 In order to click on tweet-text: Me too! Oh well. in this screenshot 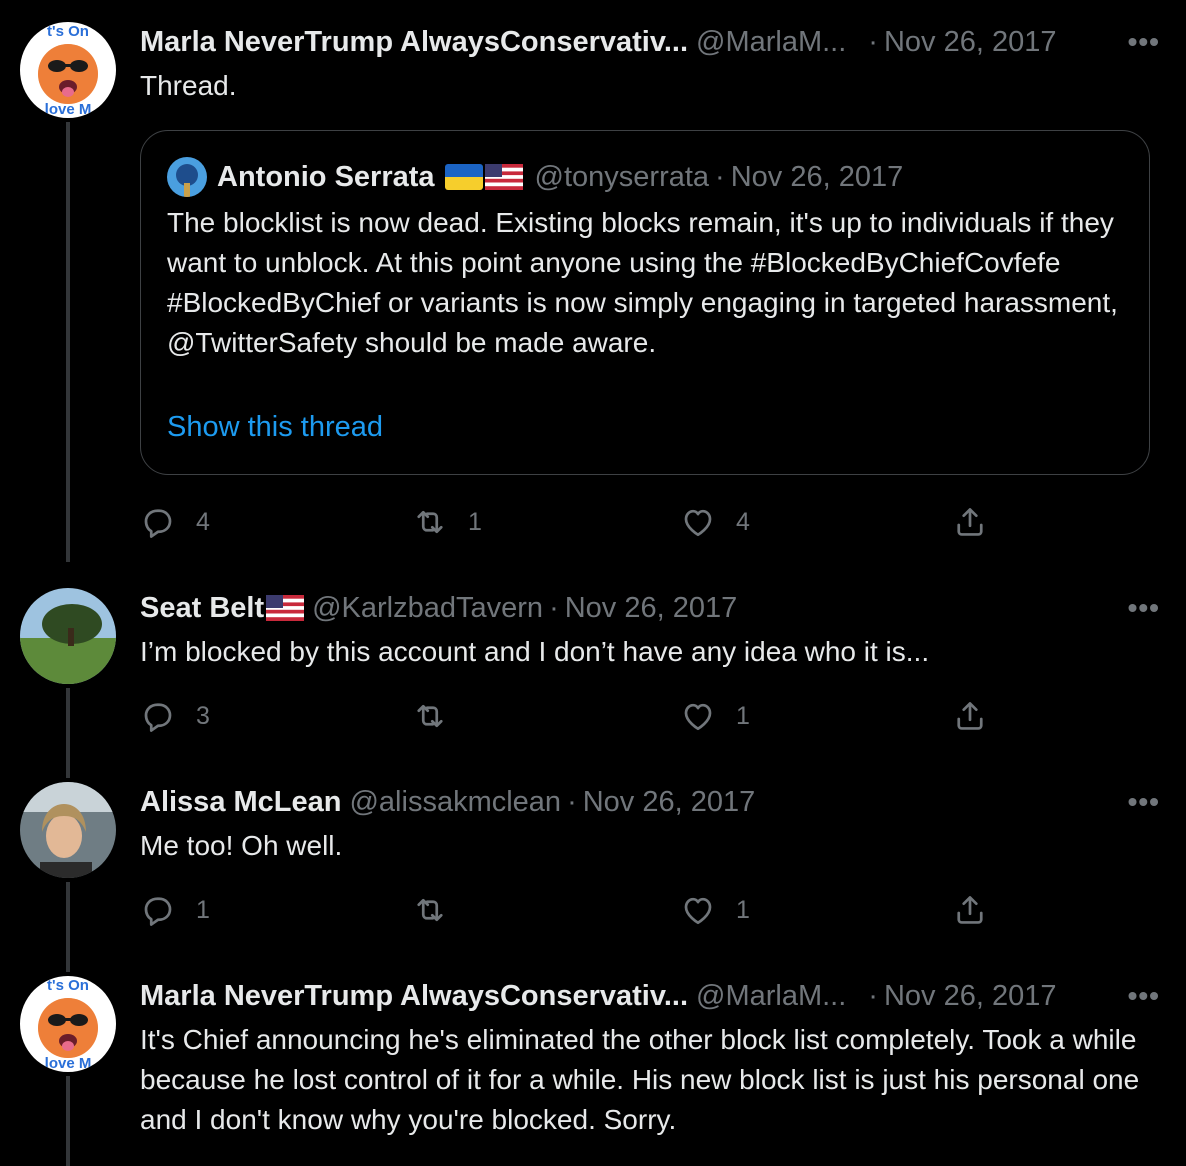, I will do `click(241, 845)`.